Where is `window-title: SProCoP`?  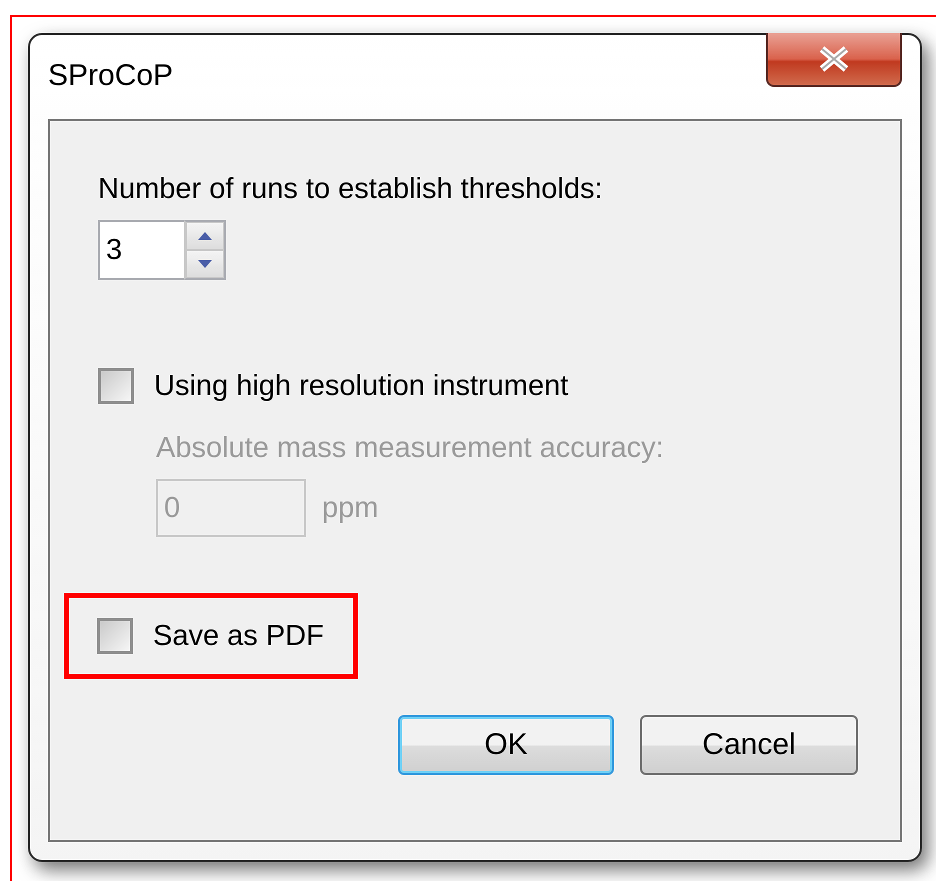
window-title: SProCoP is located at coordinates (111, 76).